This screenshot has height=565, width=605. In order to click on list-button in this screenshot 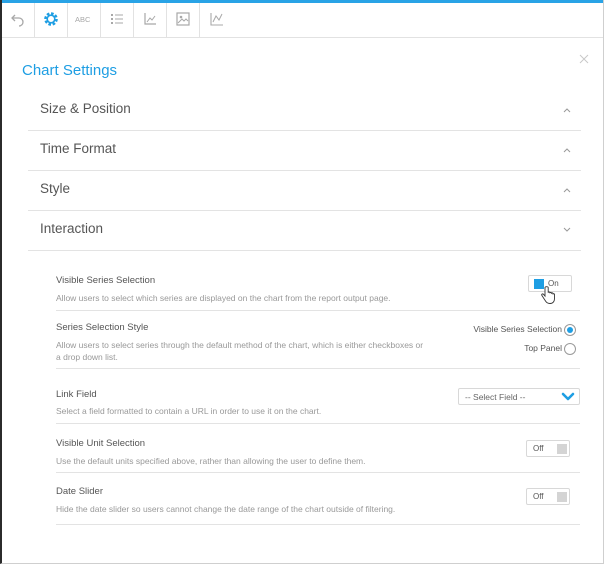, I will do `click(117, 19)`.